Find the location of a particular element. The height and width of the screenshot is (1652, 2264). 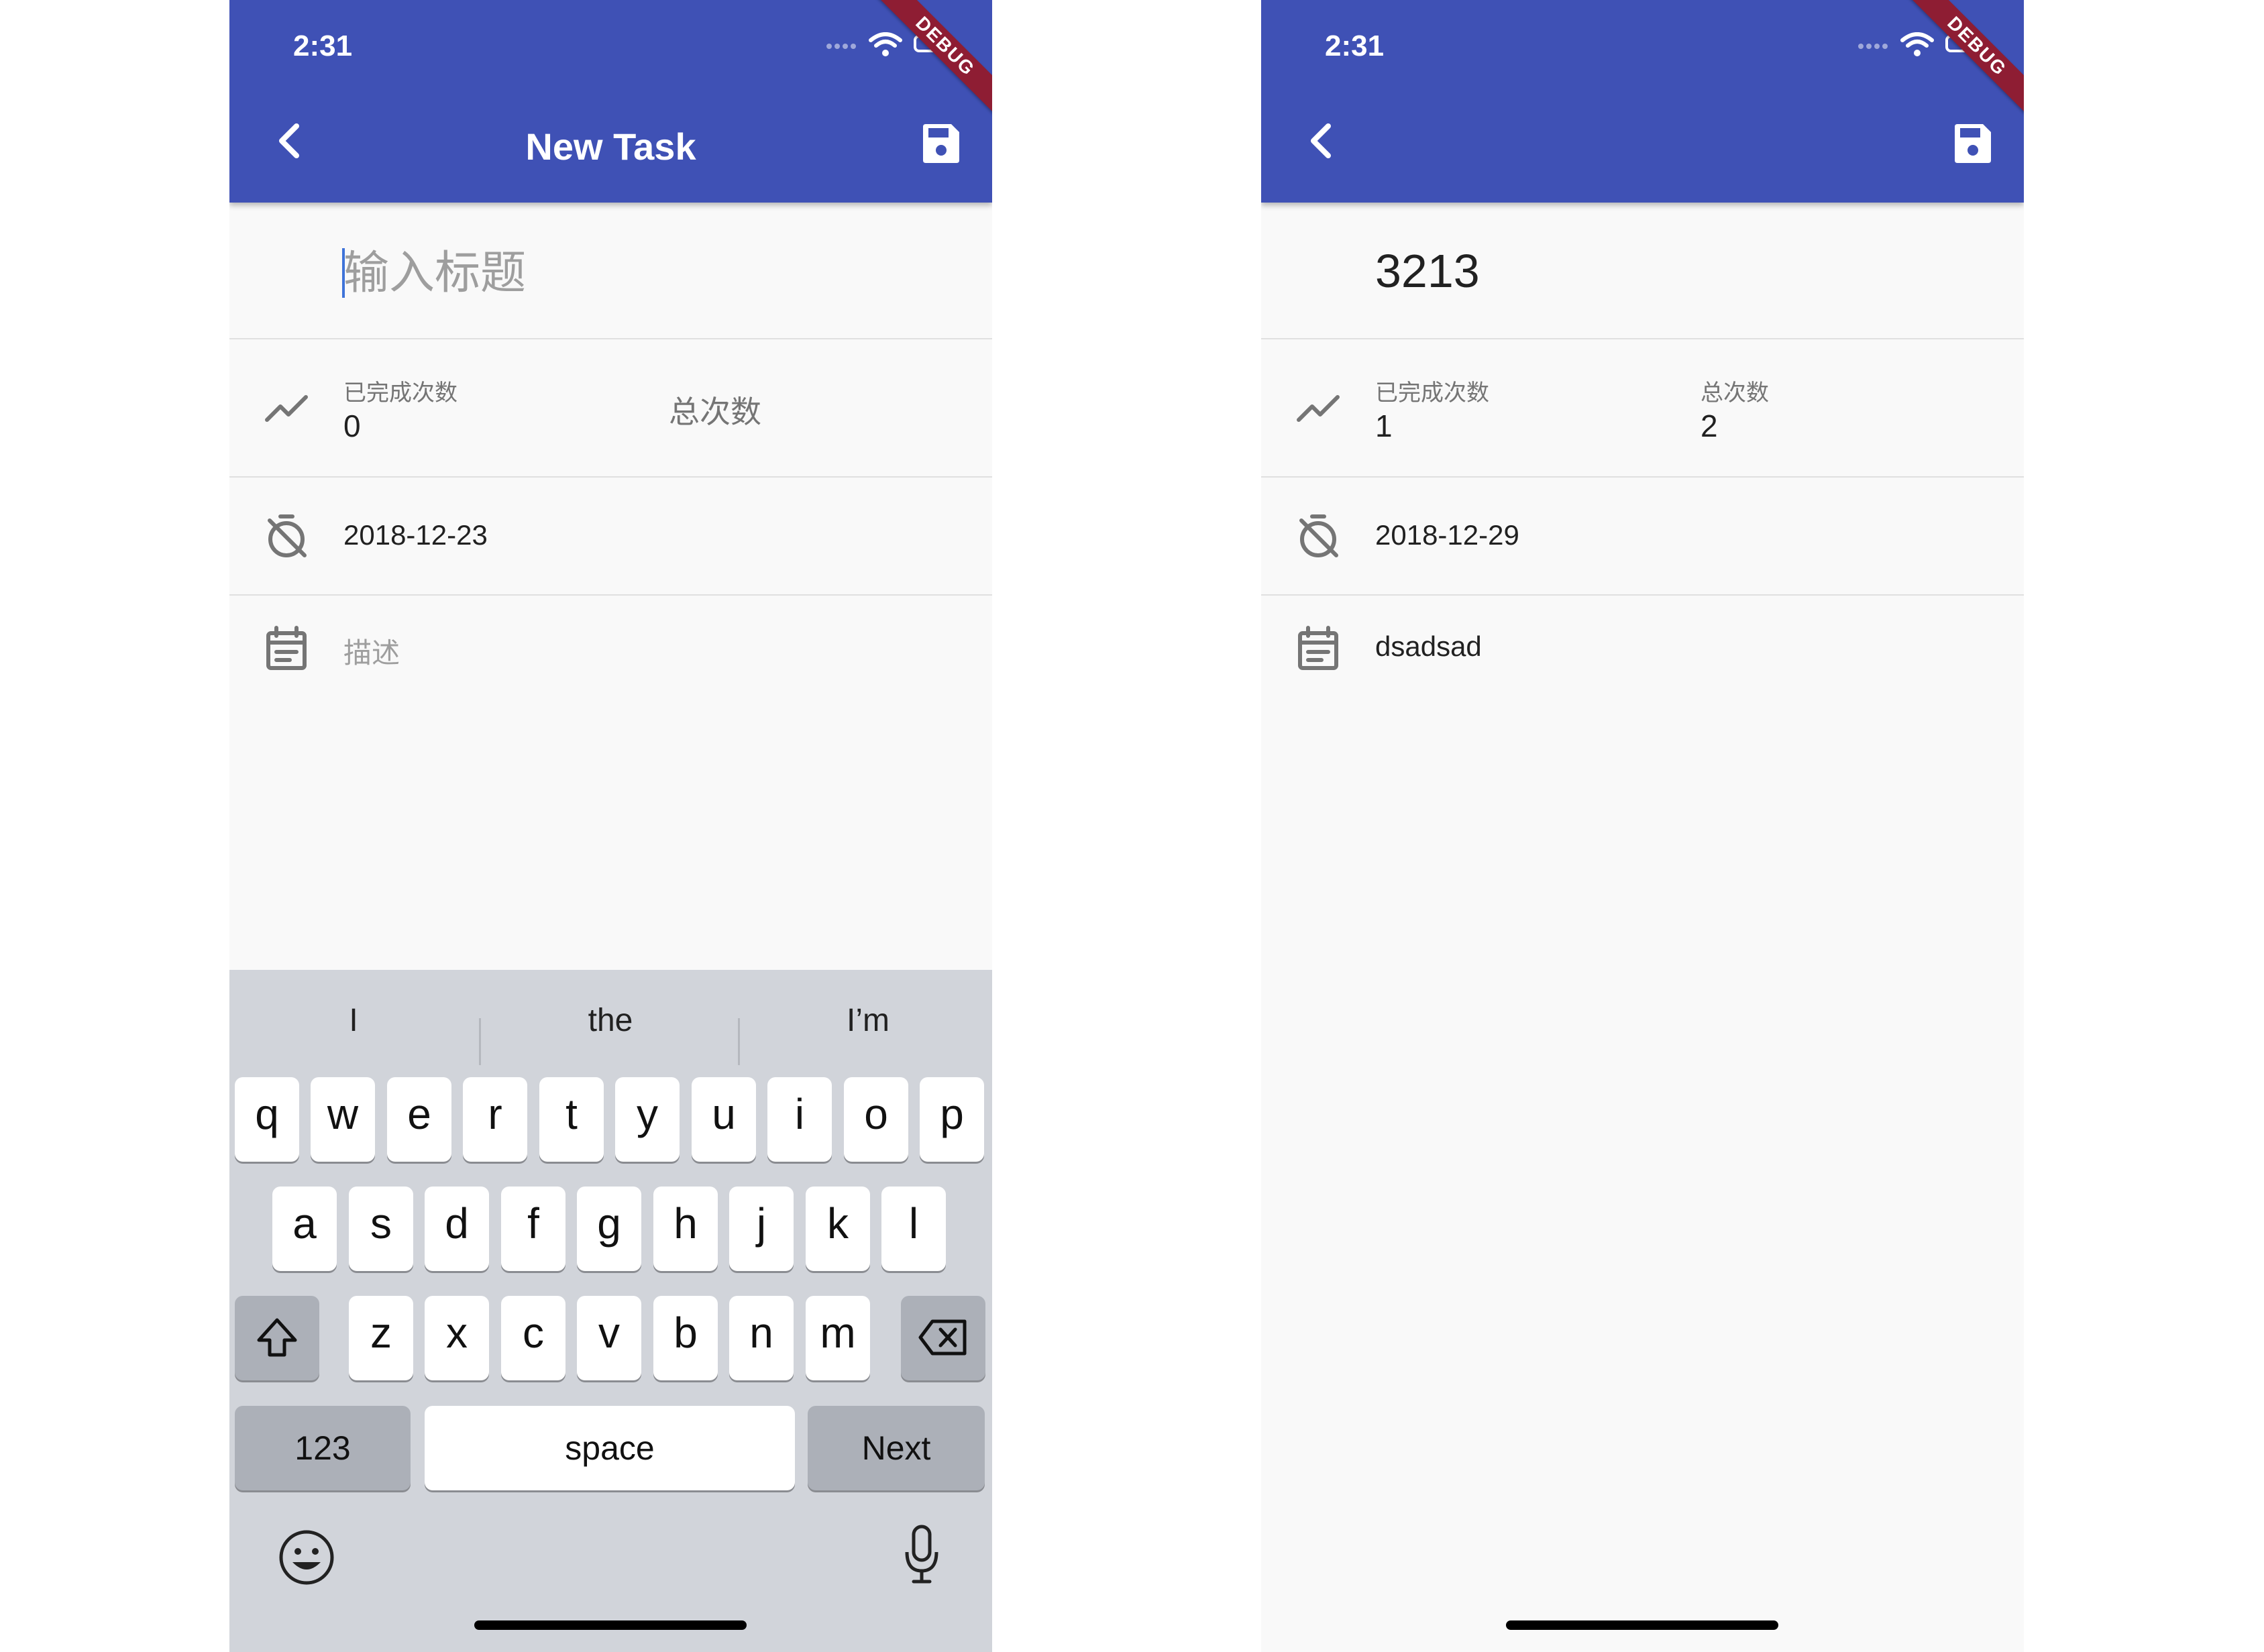

key-u: u is located at coordinates (724, 1119).